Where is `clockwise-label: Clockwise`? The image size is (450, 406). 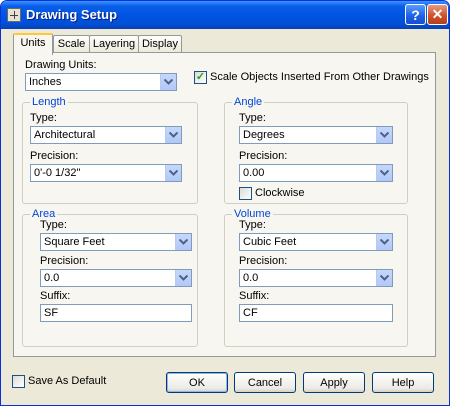 clockwise-label: Clockwise is located at coordinates (280, 193).